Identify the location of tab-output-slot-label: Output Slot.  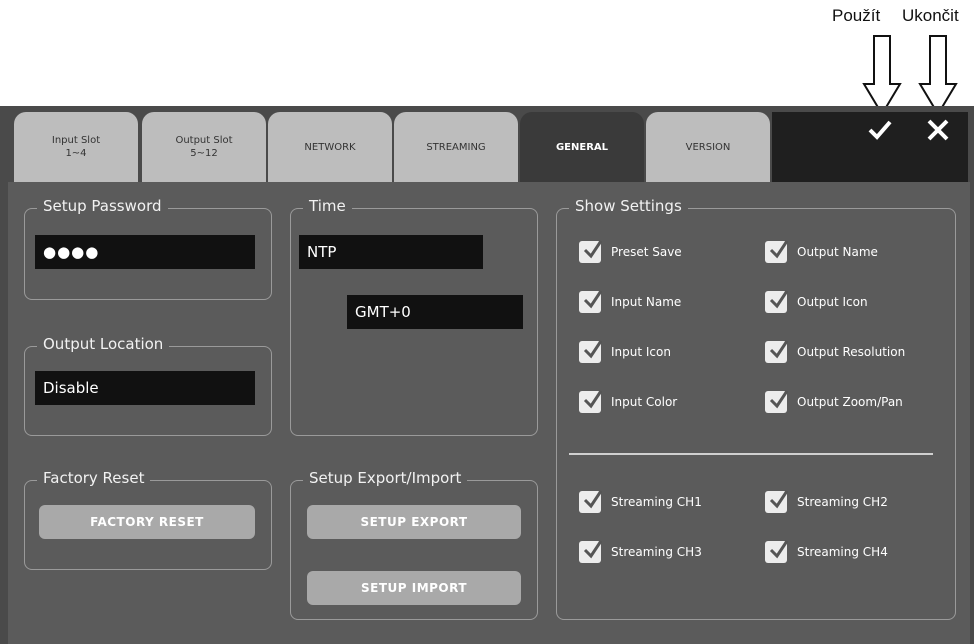
(204, 140).